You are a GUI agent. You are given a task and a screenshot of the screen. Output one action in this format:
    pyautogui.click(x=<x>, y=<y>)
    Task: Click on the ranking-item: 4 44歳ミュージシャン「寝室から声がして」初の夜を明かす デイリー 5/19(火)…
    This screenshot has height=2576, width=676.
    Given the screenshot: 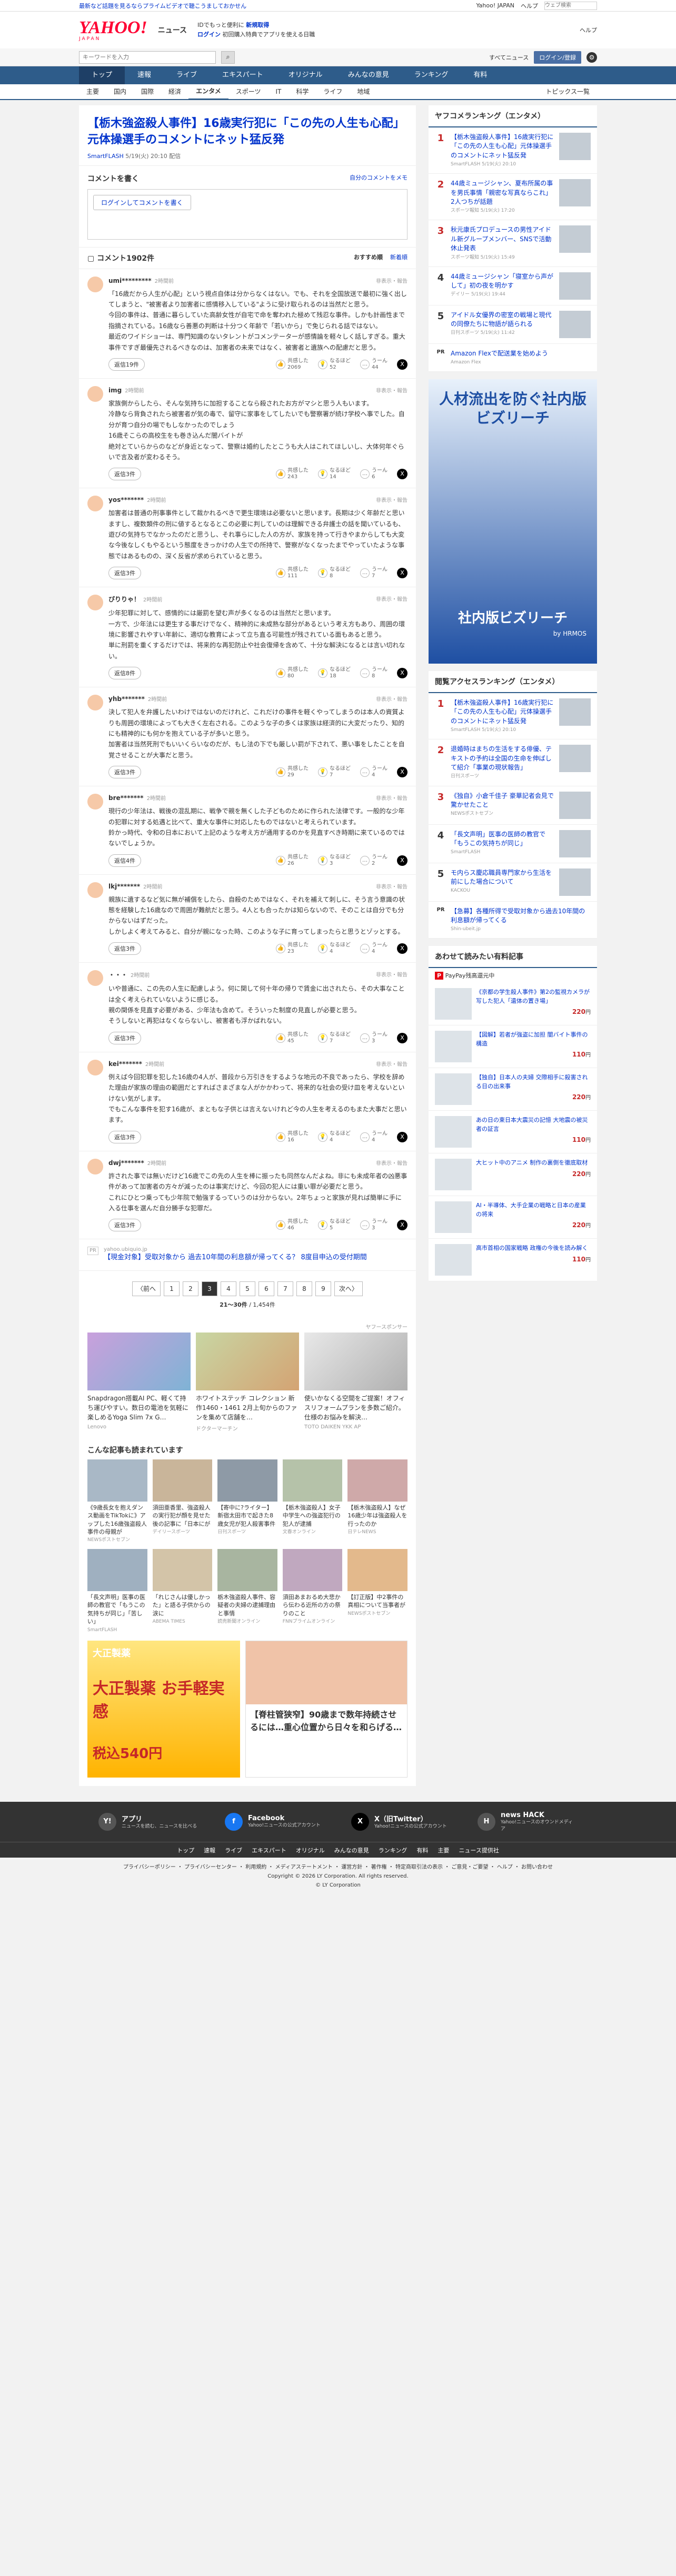 What is the action you would take?
    pyautogui.click(x=513, y=286)
    